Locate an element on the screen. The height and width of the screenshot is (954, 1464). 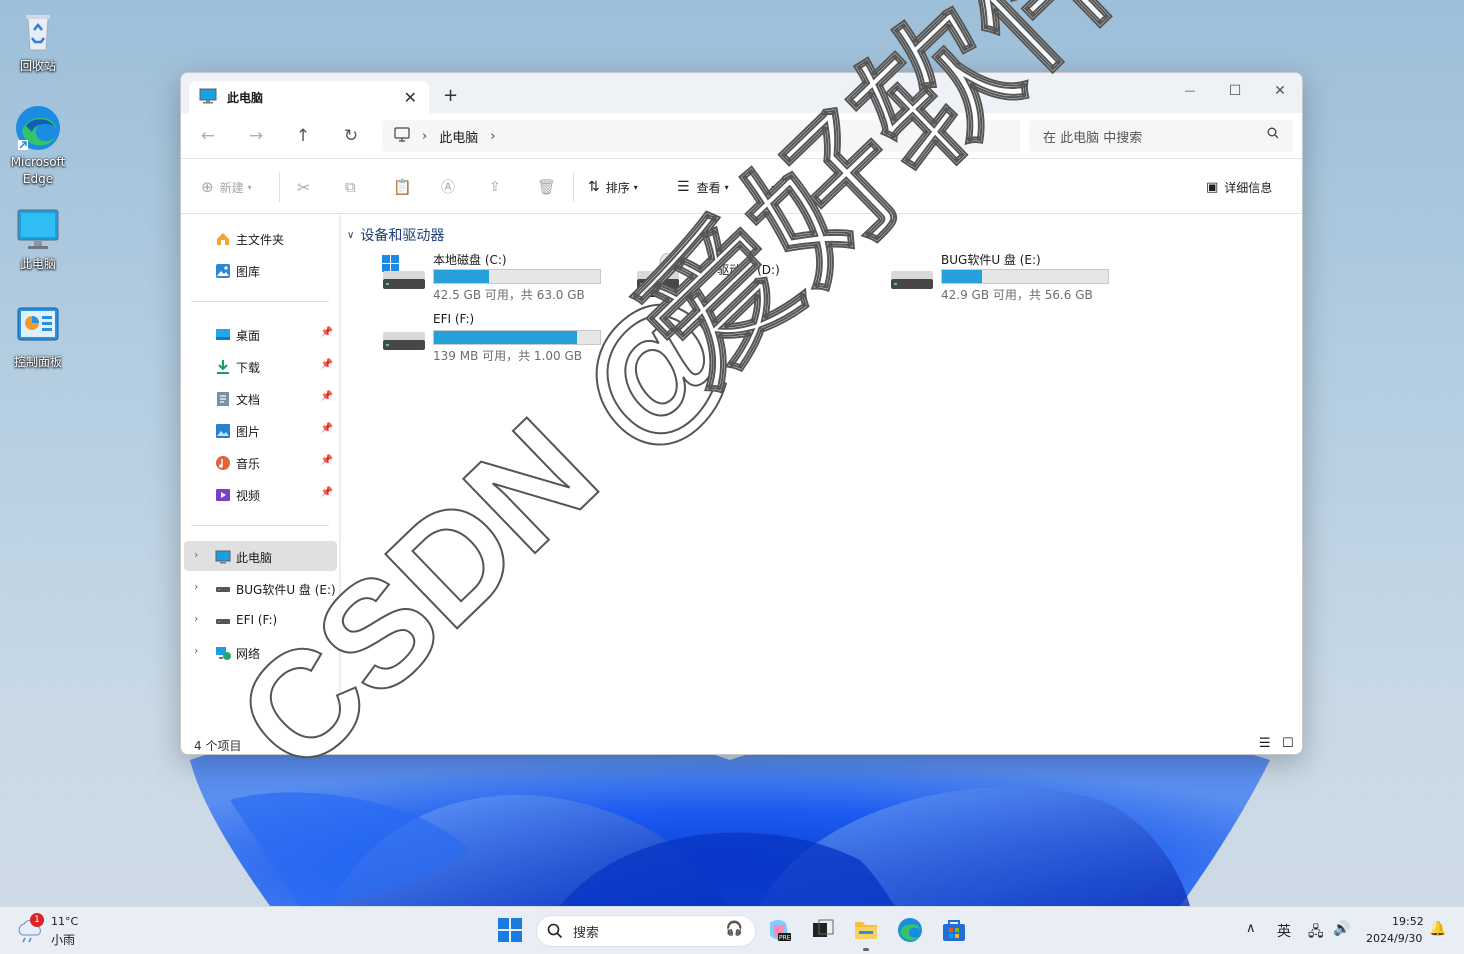
download-icon is located at coordinates (223, 367).